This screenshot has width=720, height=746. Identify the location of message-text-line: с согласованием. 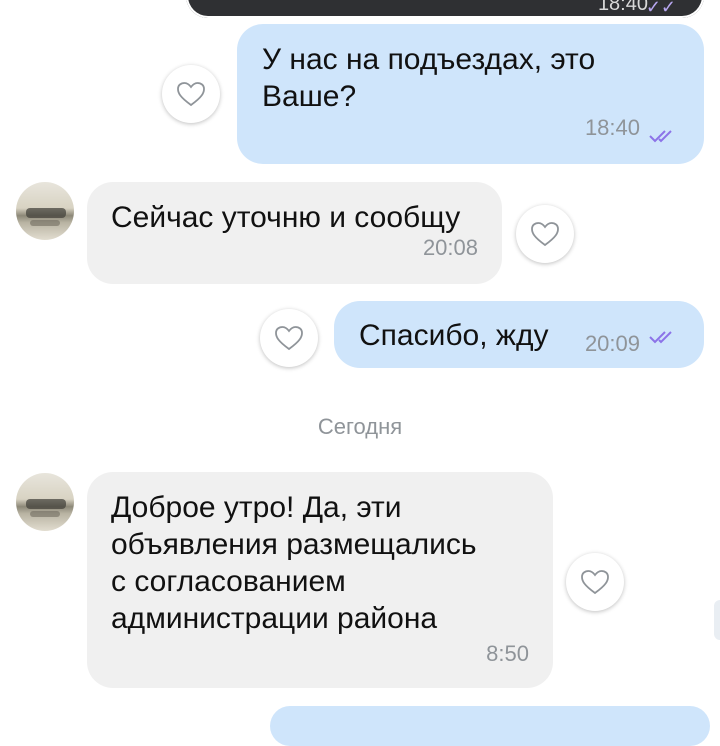
(228, 581).